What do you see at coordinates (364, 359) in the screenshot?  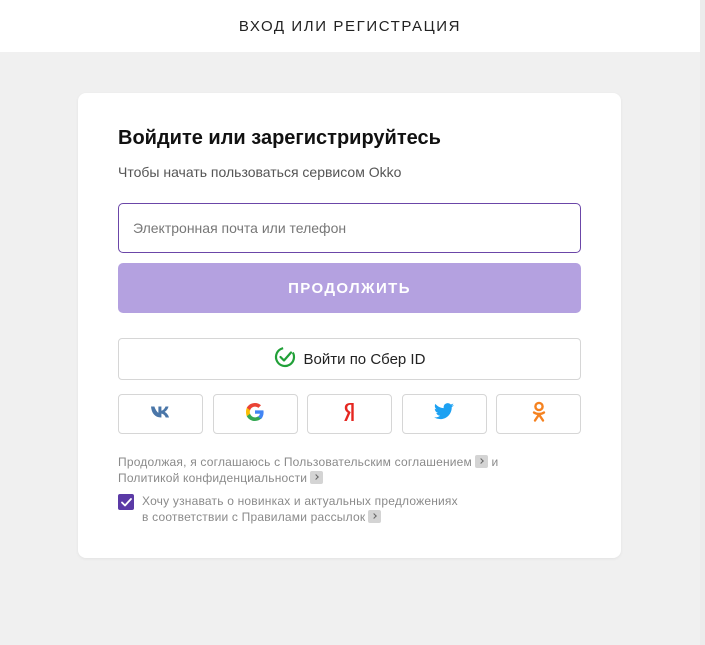 I see `sber-id-label: Войти по Сбер ID` at bounding box center [364, 359].